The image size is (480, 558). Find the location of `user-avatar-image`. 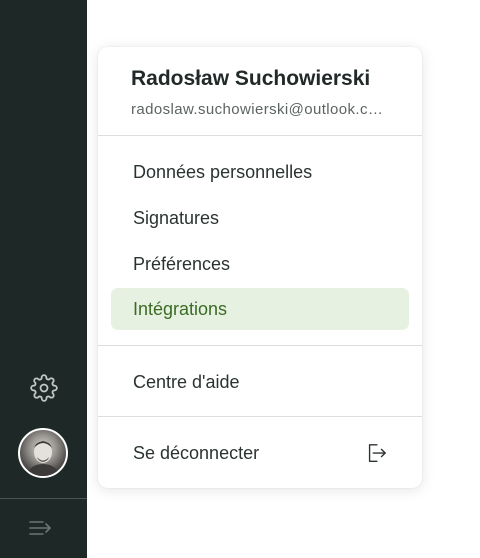

user-avatar-image is located at coordinates (43, 458).